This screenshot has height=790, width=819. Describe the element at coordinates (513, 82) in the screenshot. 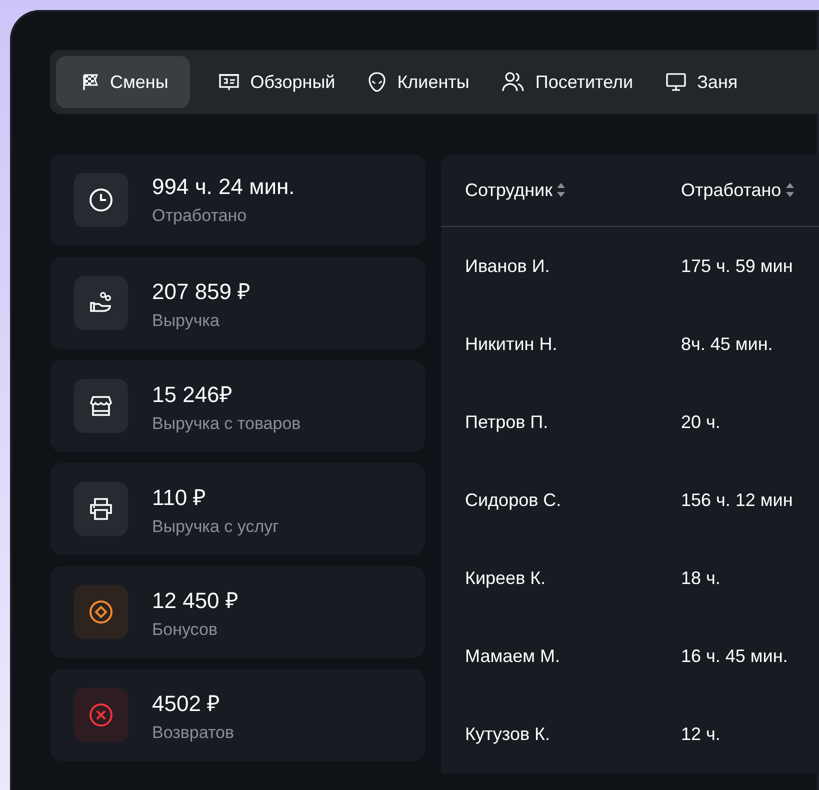

I see `users-icon` at that location.